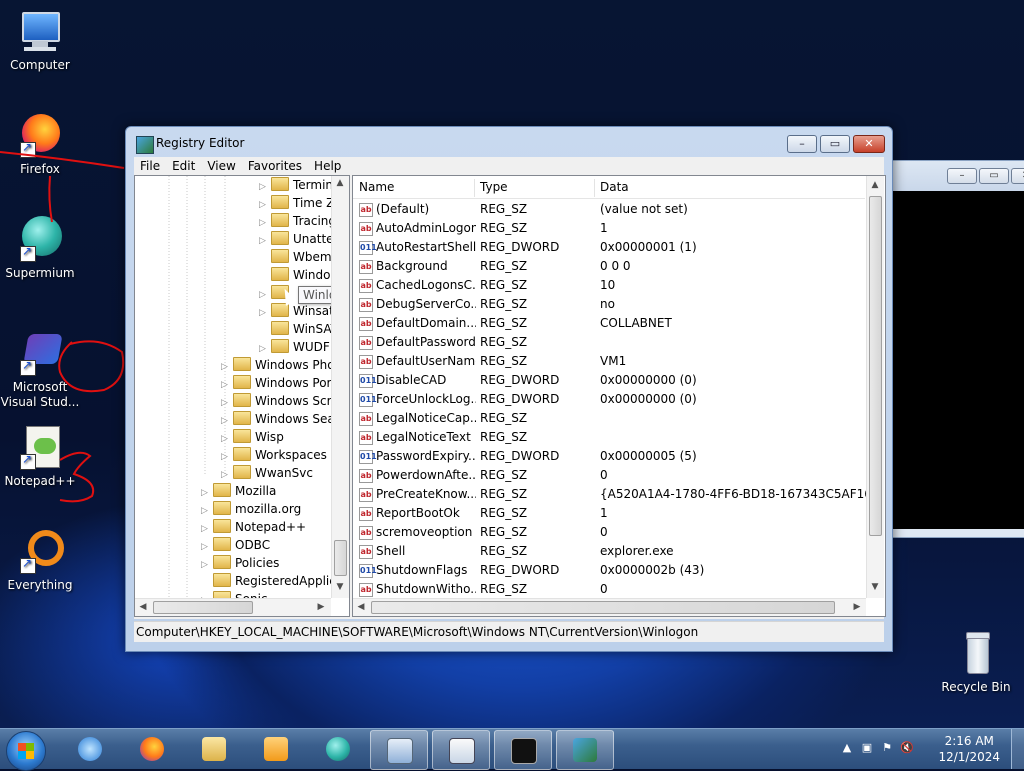 This screenshot has height=771, width=1024. Describe the element at coordinates (461, 750) in the screenshot. I see `taskbar-window-app` at that location.